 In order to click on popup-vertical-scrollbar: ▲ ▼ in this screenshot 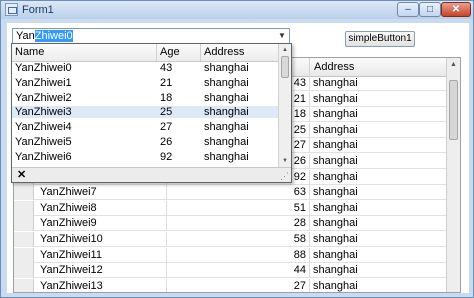, I will do `click(284, 105)`.